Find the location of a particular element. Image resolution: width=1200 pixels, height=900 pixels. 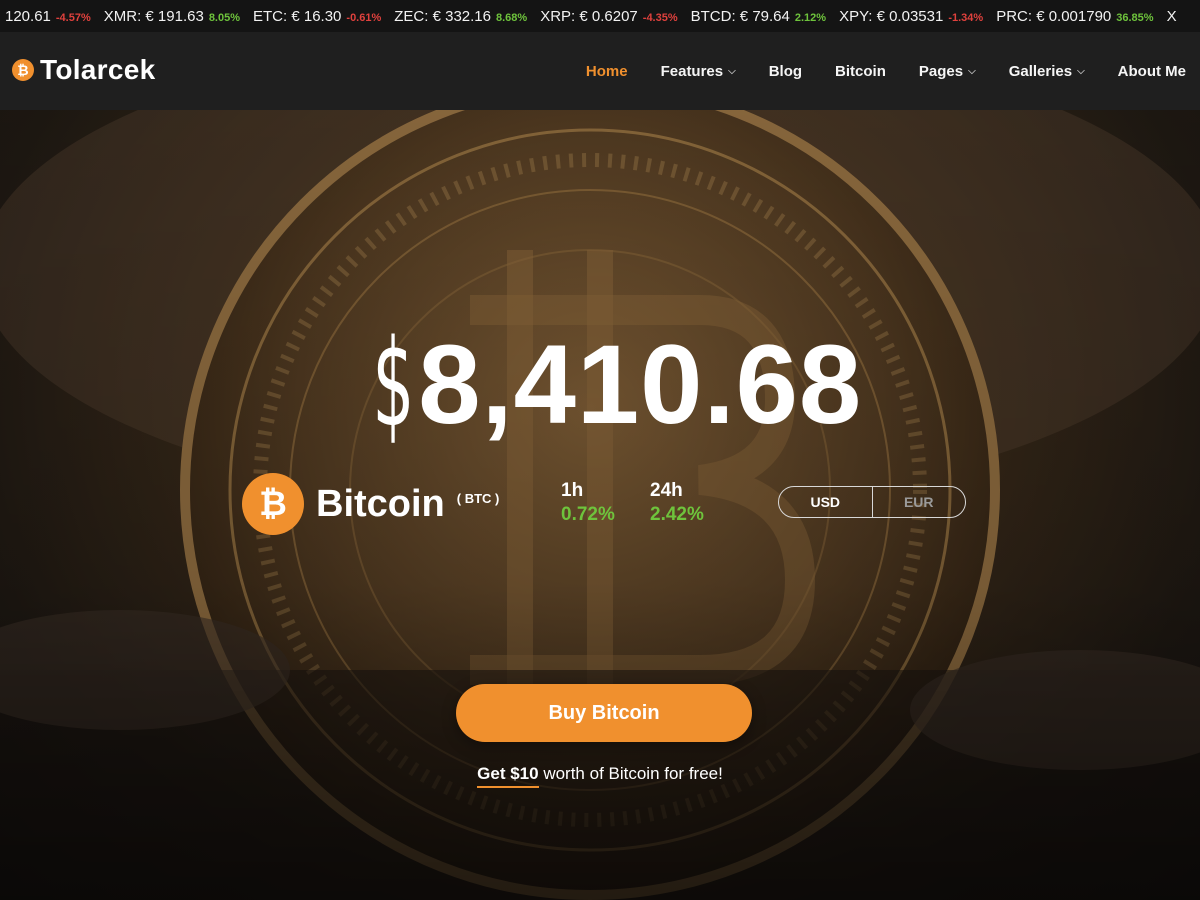

change-1h-value: 0.72% is located at coordinates (588, 514).